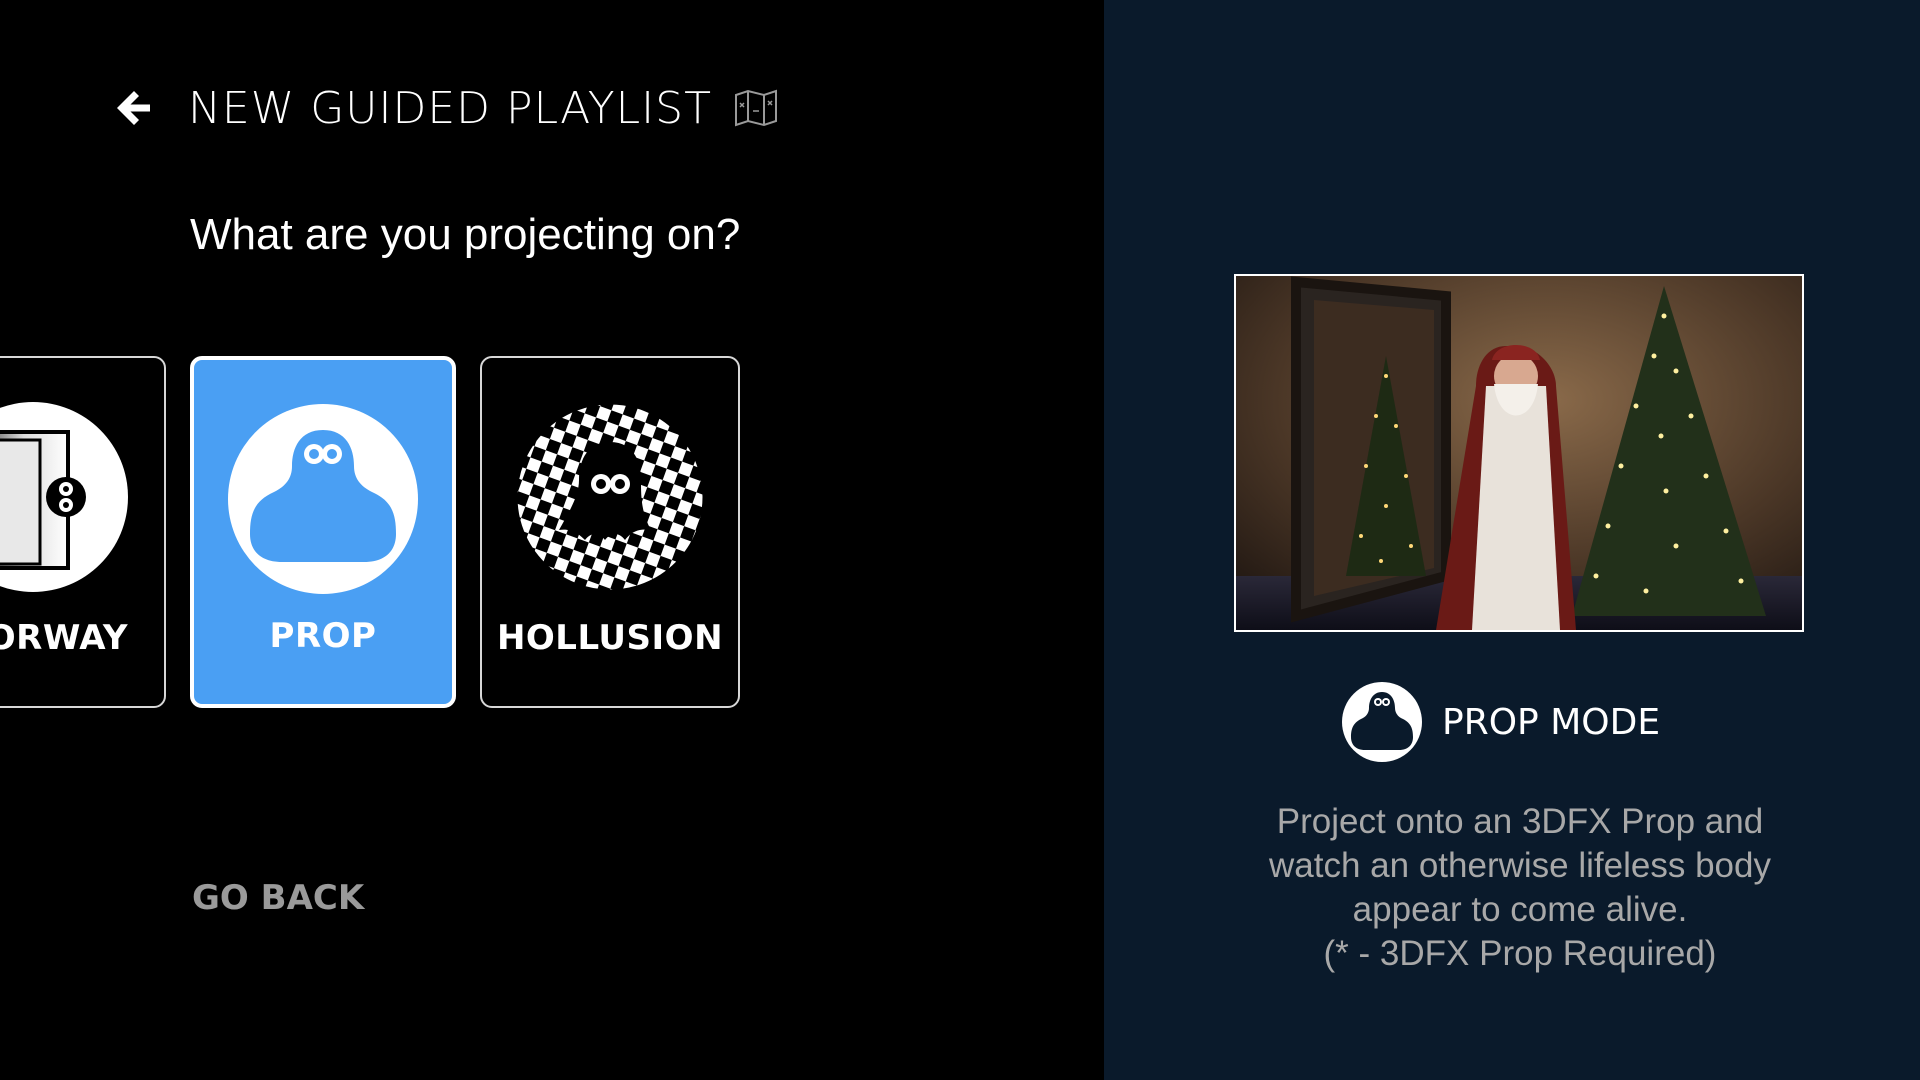  What do you see at coordinates (1520, 865) in the screenshot?
I see `mode-description-line: watch an otherwise lifeless body` at bounding box center [1520, 865].